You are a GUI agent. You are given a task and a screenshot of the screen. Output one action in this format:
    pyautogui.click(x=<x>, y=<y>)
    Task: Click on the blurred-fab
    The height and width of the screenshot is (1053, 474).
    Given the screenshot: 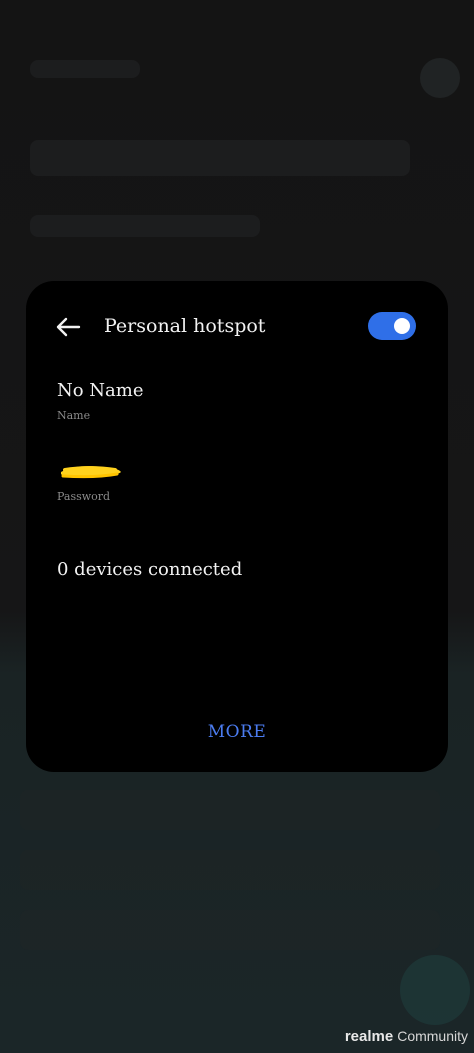 What is the action you would take?
    pyautogui.click(x=435, y=990)
    